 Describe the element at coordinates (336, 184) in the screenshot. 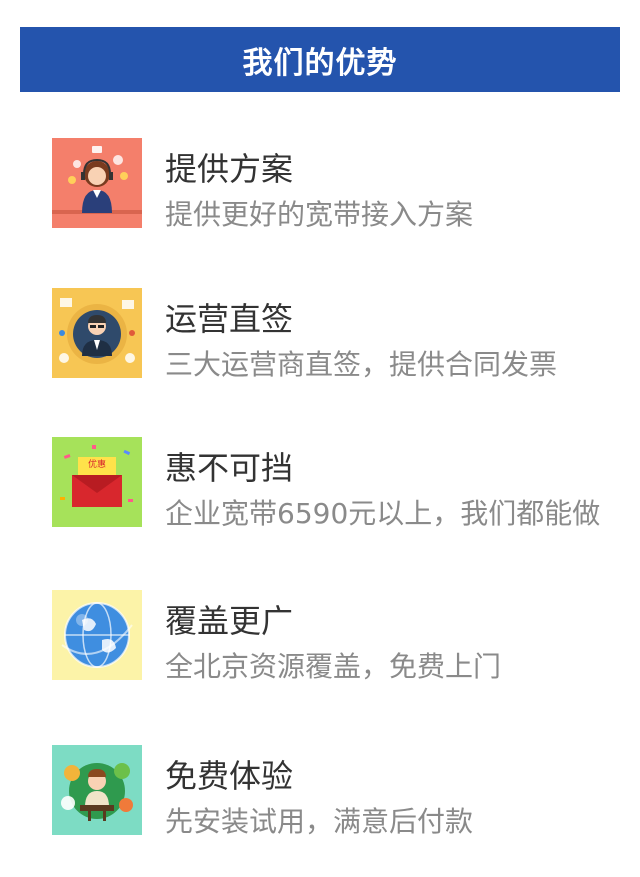

I see `advantage-item-solution: 提供方案 提供更好的宽带接入方案` at that location.